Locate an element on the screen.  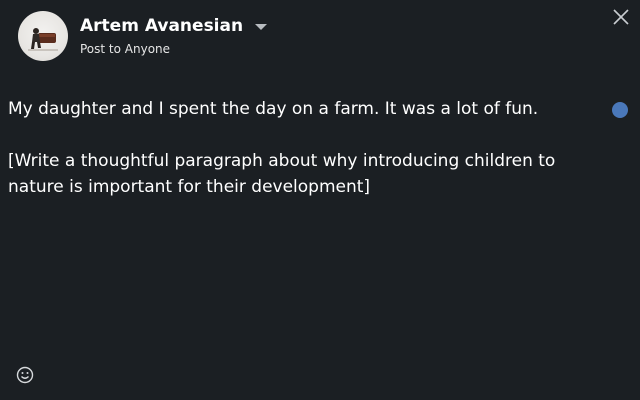
author-name: Artem Avanesian is located at coordinates (162, 26).